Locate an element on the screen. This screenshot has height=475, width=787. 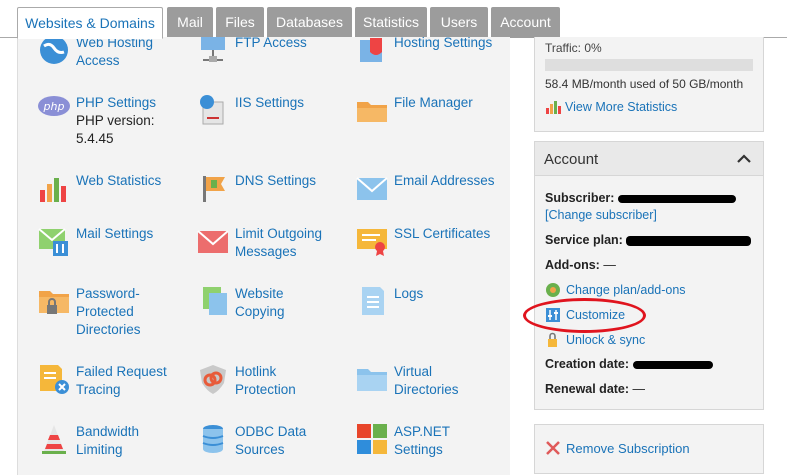
unlock-sync-label: Unlock & sync is located at coordinates (605, 340).